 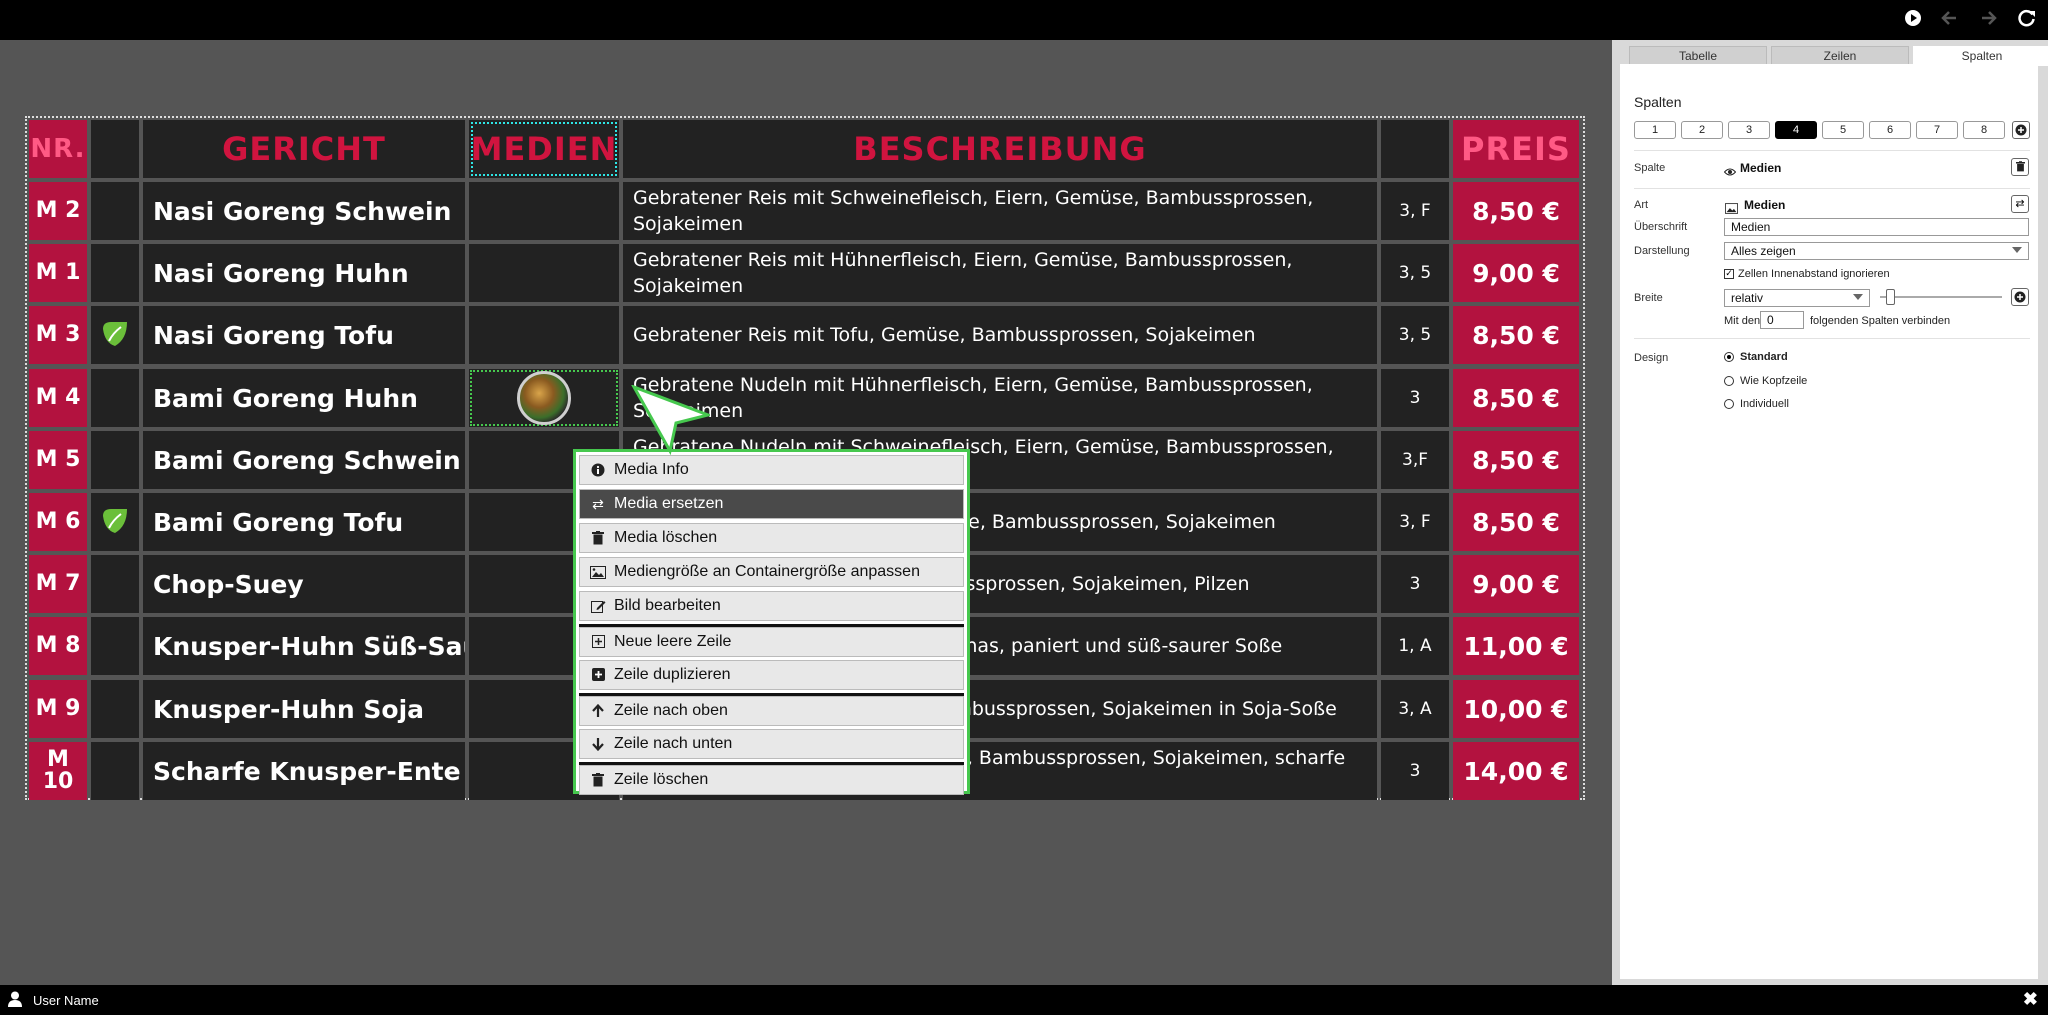 What do you see at coordinates (771, 642) in the screenshot?
I see `menu-item-neue-leere-zeile: Neue leere Zeile` at bounding box center [771, 642].